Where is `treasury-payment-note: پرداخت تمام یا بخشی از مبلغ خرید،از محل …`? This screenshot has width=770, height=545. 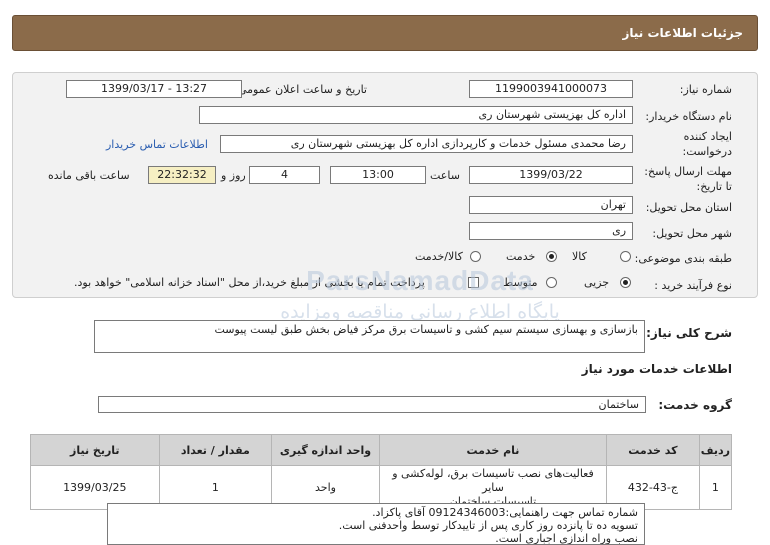 treasury-payment-note: پرداخت تمام یا بخشی از مبلغ خرید،از محل … is located at coordinates (249, 282).